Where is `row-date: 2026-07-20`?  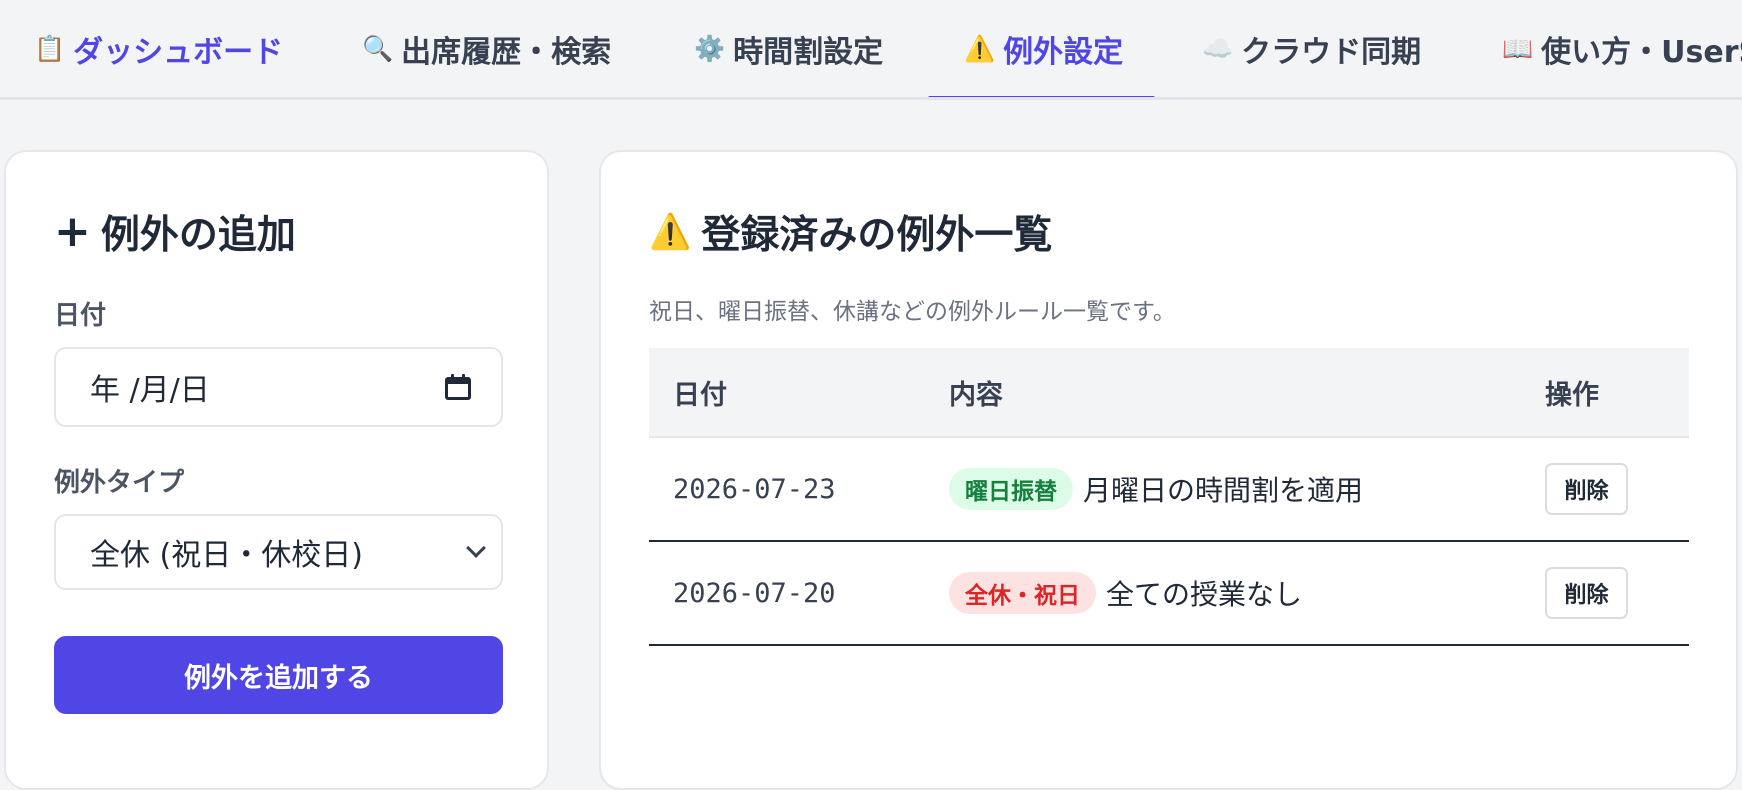 row-date: 2026-07-20 is located at coordinates (754, 593).